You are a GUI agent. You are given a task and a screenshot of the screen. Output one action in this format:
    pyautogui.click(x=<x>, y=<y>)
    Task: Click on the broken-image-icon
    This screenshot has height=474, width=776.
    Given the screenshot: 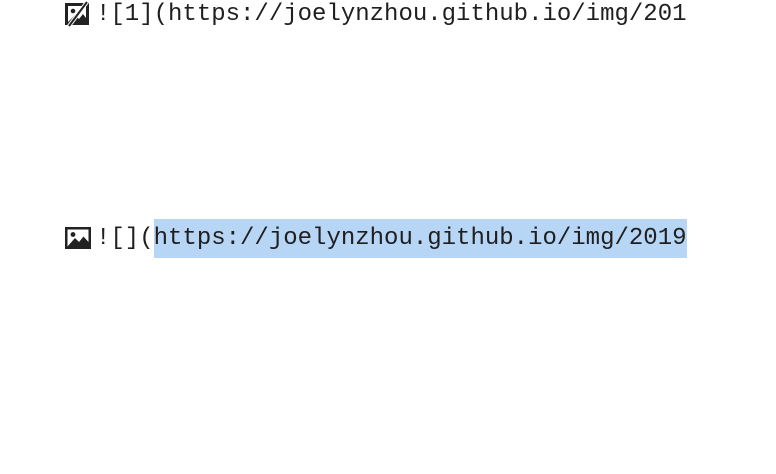 What is the action you would take?
    pyautogui.click(x=78, y=14)
    